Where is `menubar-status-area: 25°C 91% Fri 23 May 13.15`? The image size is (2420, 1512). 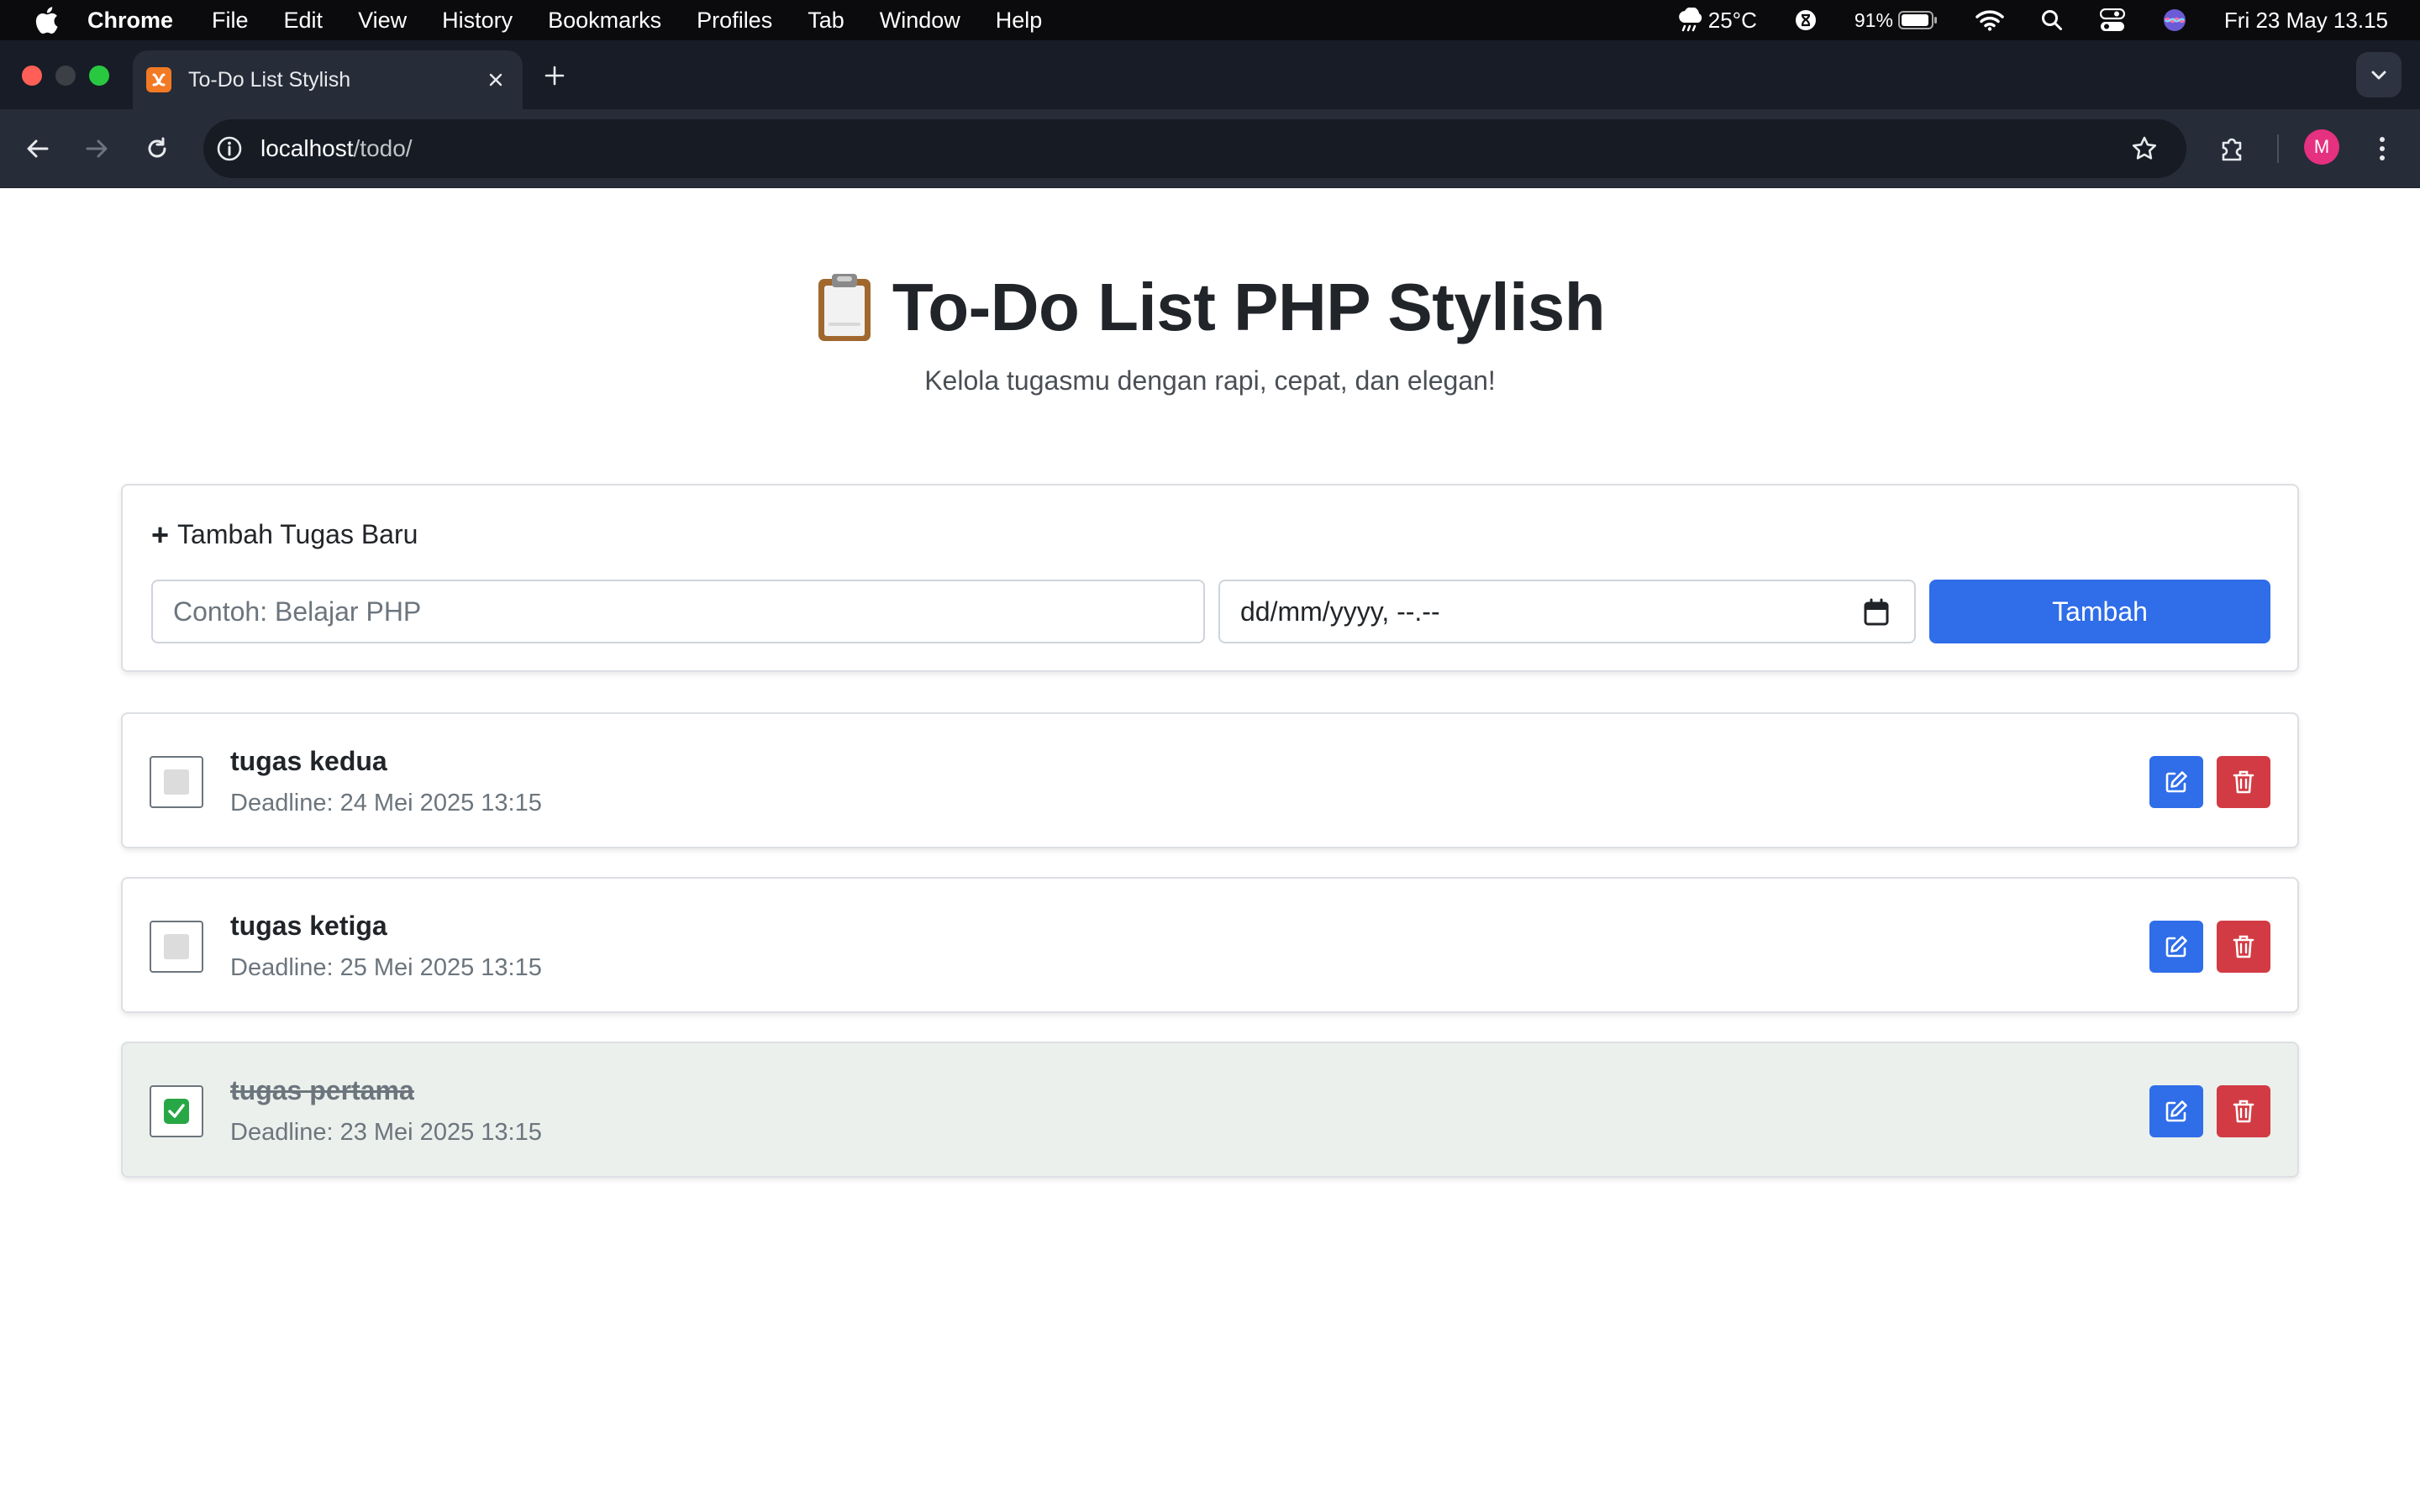
menubar-status-area: 25°C 91% Fri 23 May 13.15 is located at coordinates (2048, 20).